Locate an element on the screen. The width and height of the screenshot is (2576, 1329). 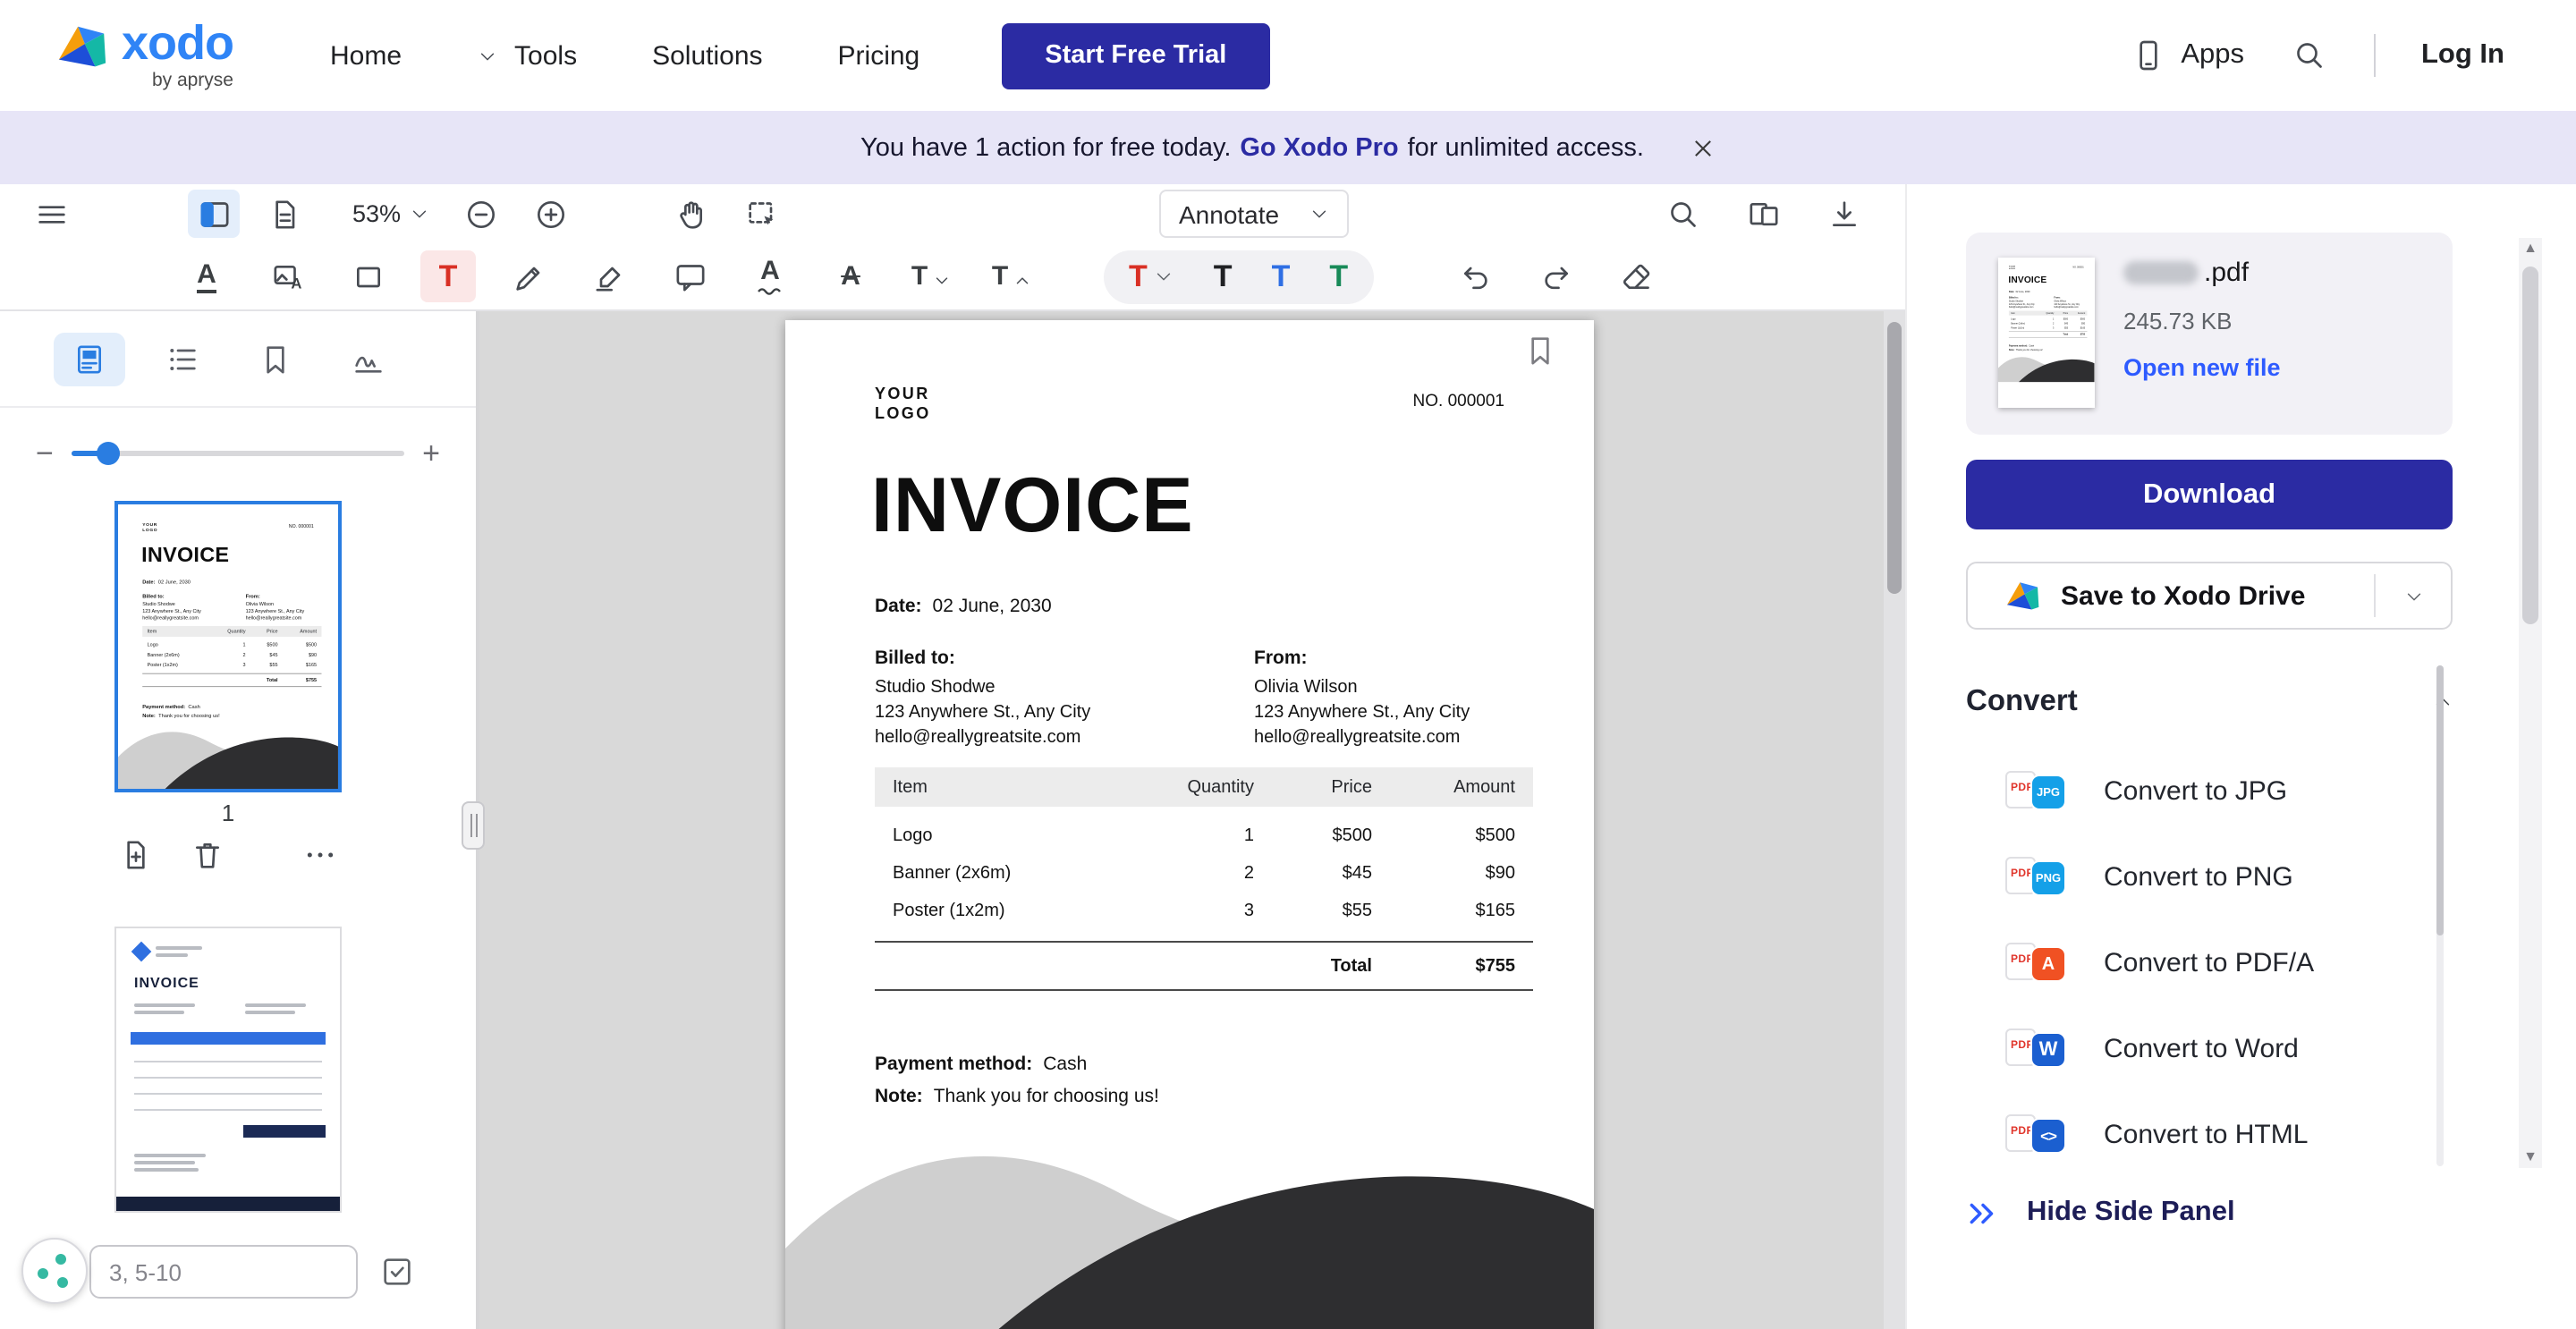
convert-to-png-item: PDF PNG Convert to PNG is located at coordinates (2209, 876).